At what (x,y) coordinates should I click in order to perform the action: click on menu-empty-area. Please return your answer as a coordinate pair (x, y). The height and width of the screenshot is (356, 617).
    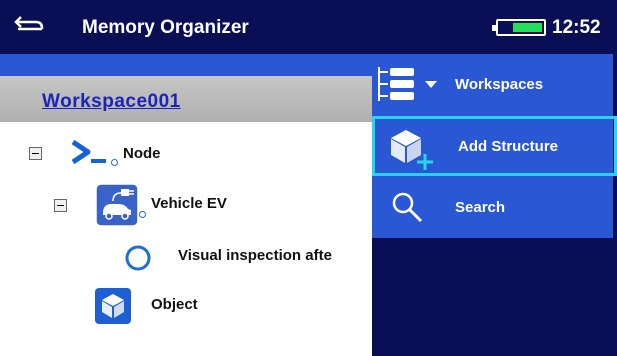
    Looking at the image, I should click on (494, 297).